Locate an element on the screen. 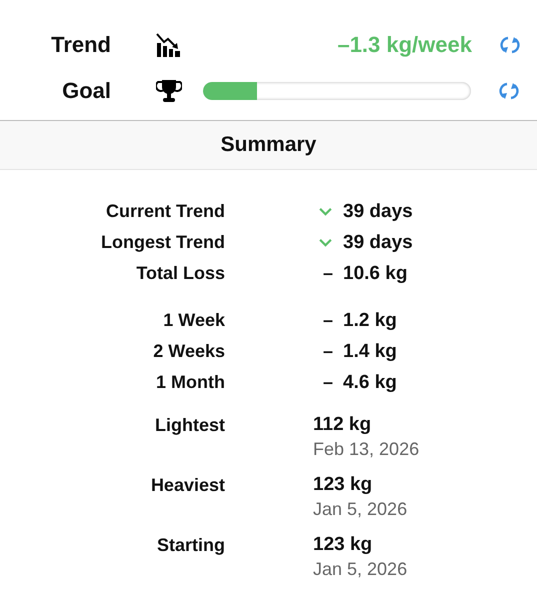  stat-label: Total Loss is located at coordinates (180, 273).